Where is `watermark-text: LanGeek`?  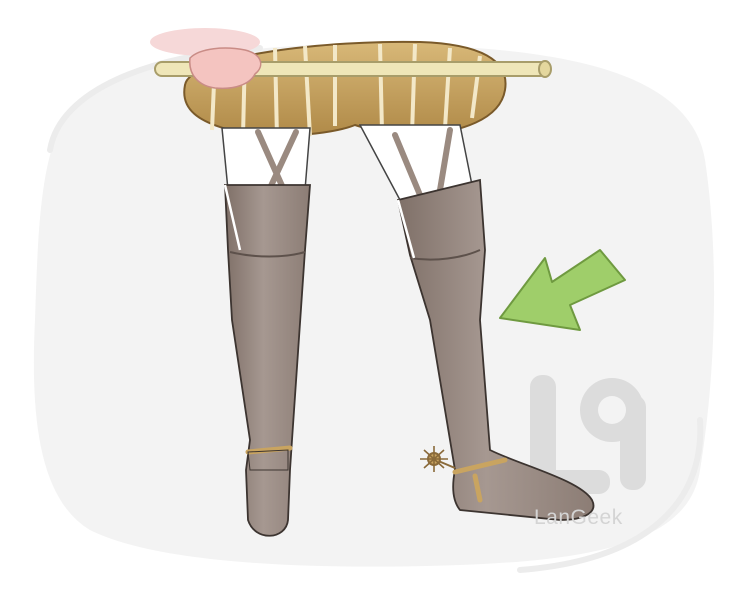 watermark-text: LanGeek is located at coordinates (578, 517).